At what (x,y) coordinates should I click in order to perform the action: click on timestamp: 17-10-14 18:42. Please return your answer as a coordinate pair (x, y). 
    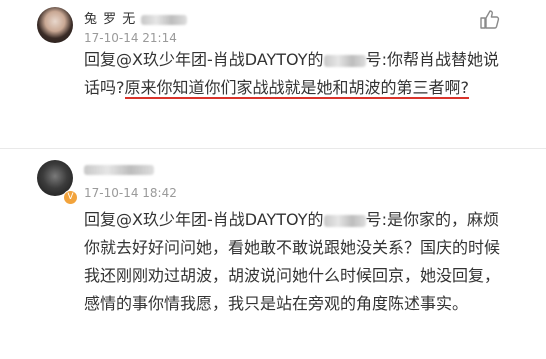
    Looking at the image, I should click on (130, 193).